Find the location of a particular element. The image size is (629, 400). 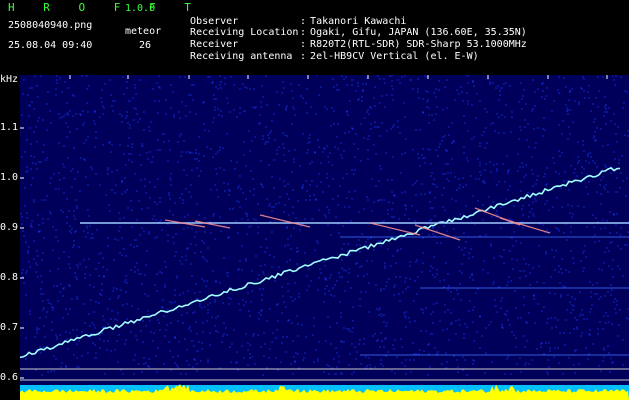

y-tick-label: 0.6 is located at coordinates (9, 377).